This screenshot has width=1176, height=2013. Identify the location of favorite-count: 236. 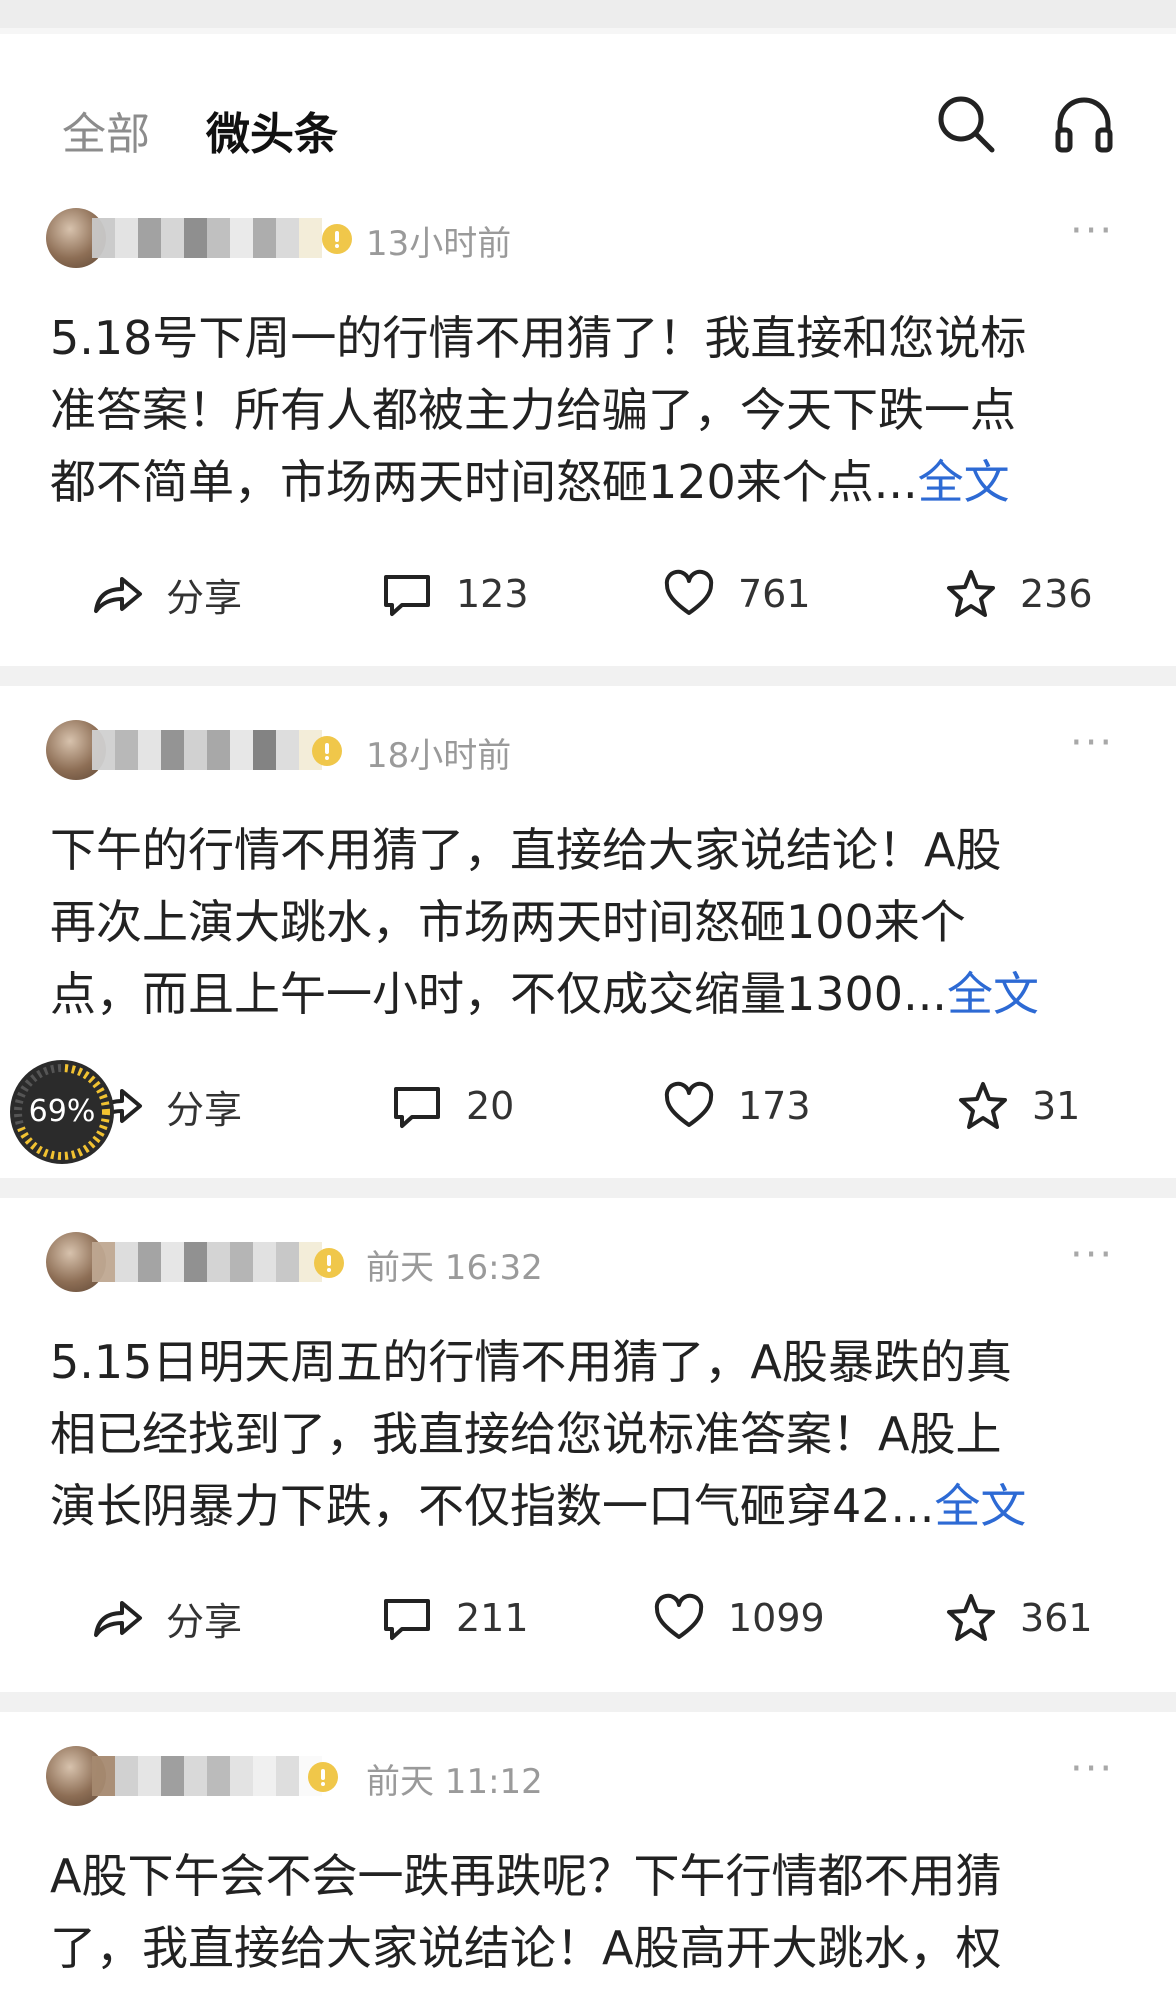
(1056, 594).